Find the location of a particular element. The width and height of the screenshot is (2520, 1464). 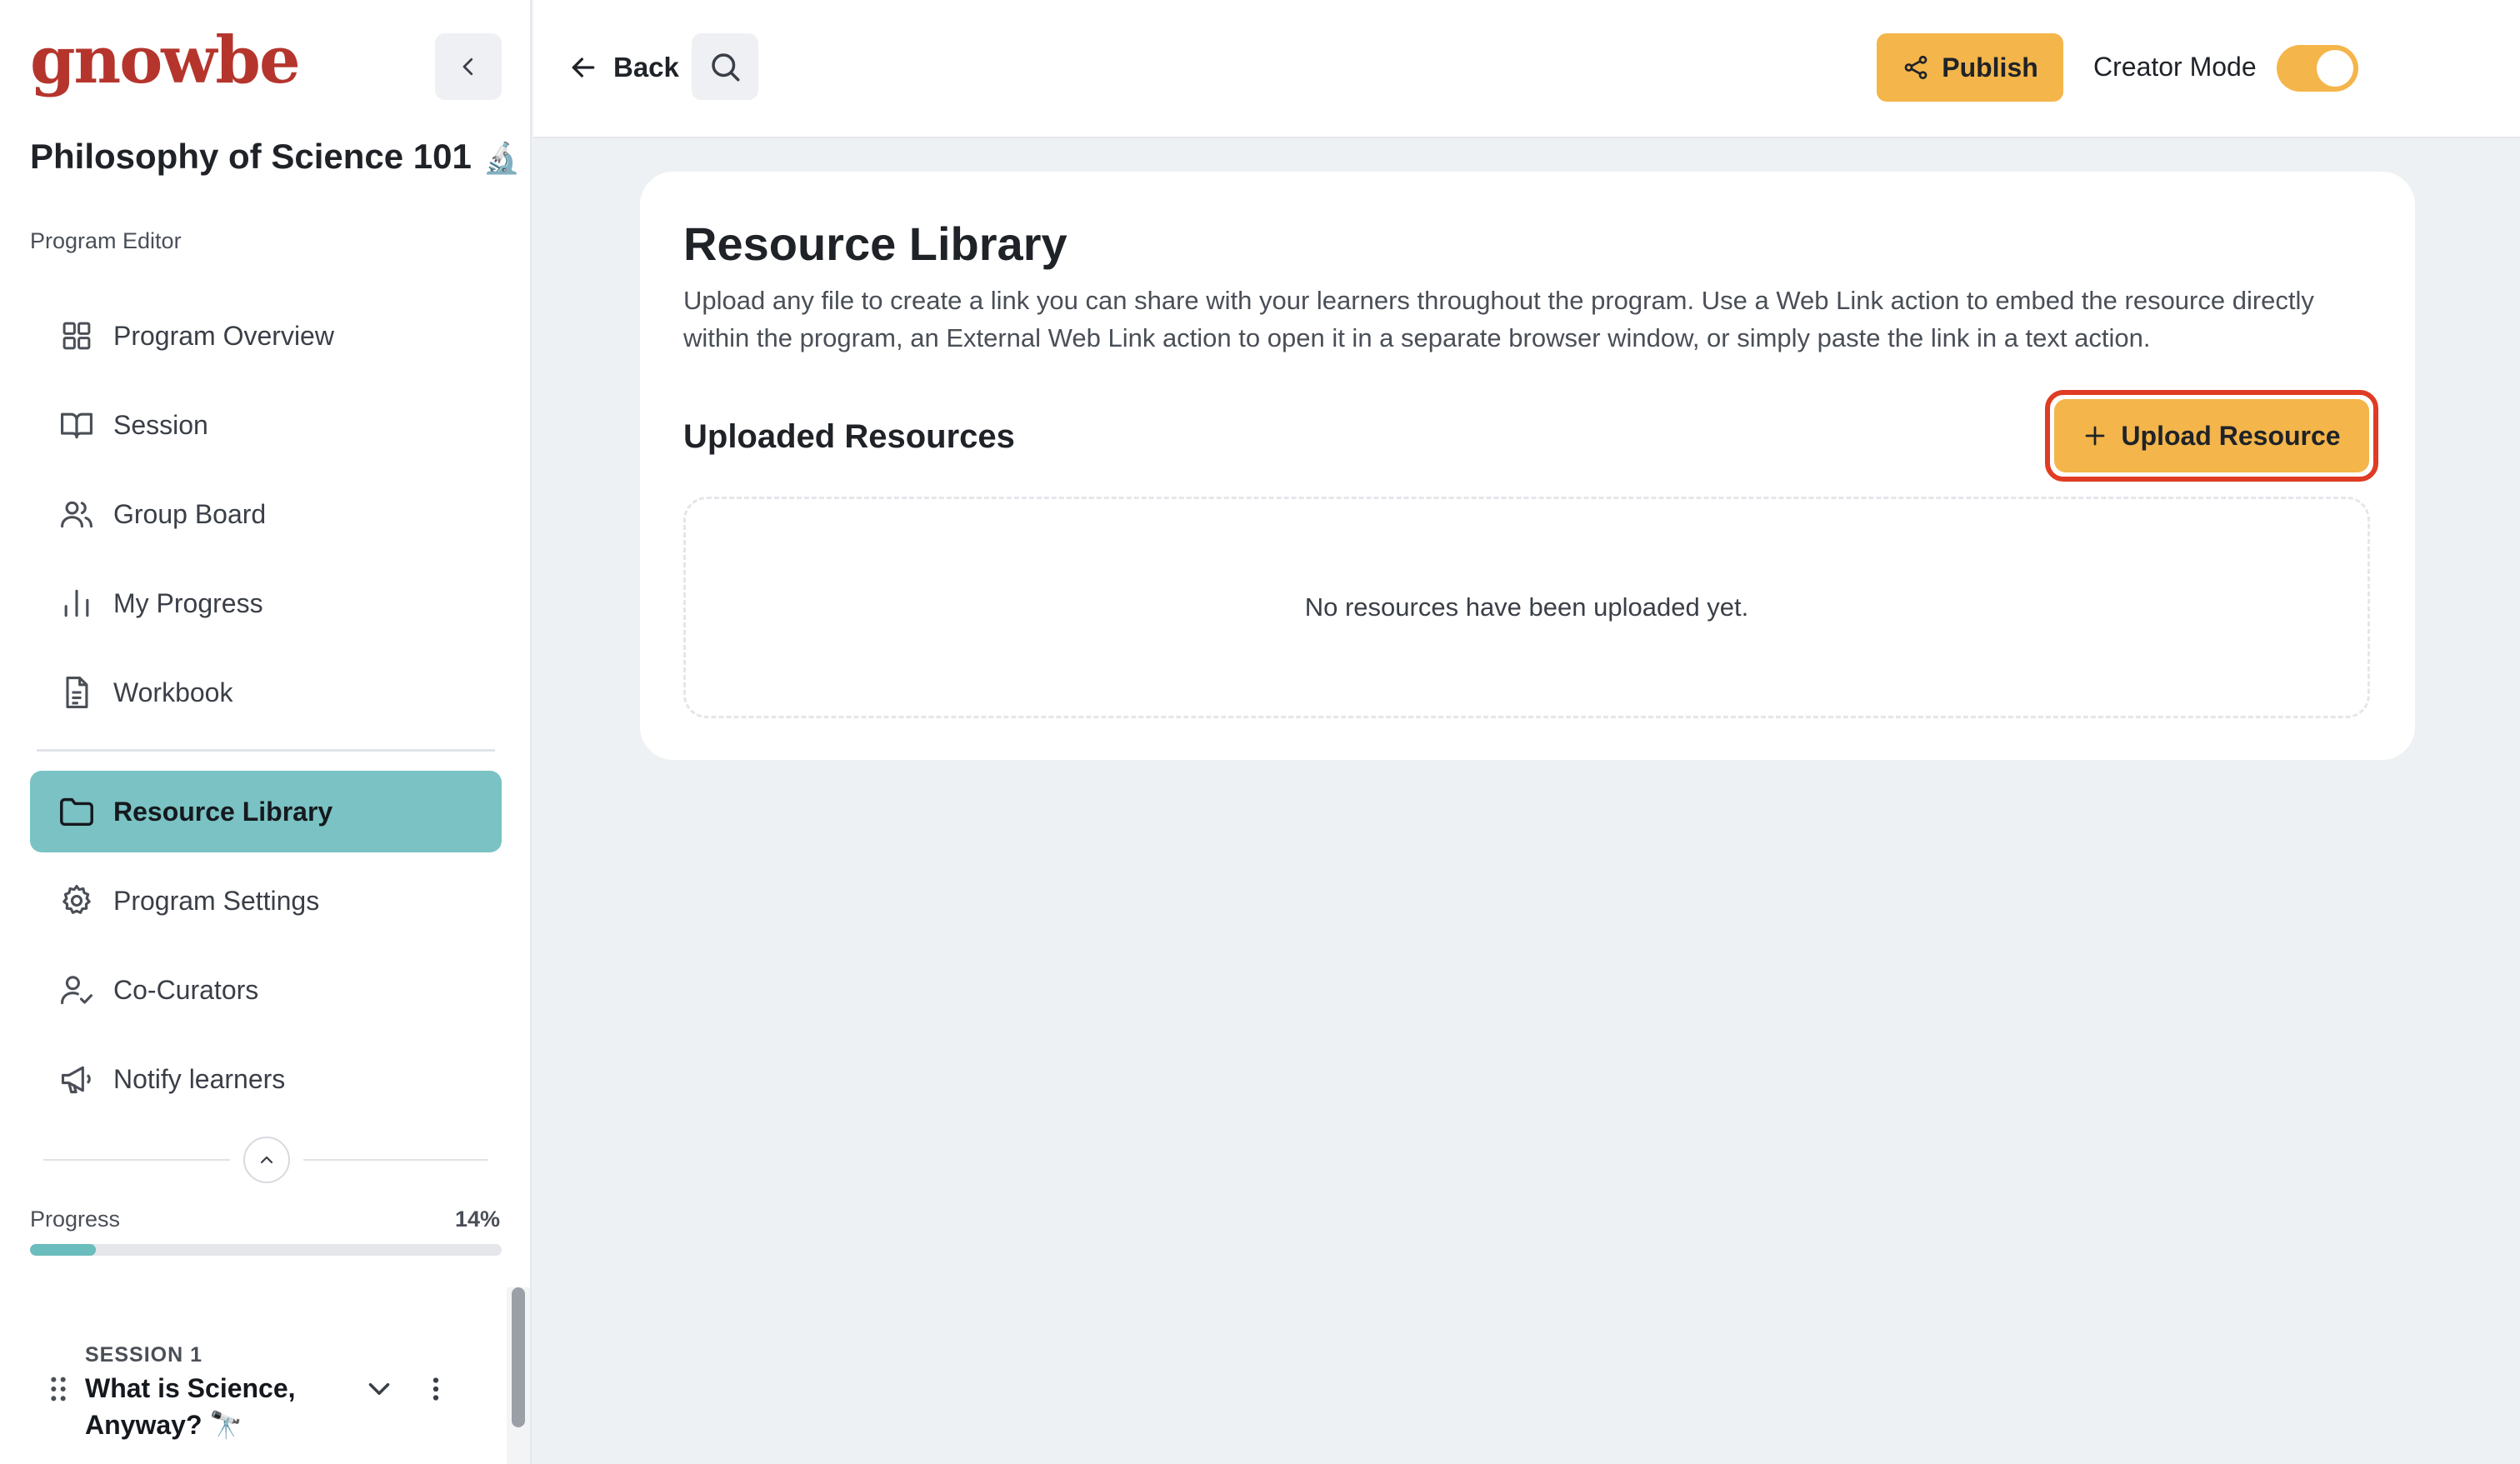

sidebar-item-label: Session is located at coordinates (160, 424).